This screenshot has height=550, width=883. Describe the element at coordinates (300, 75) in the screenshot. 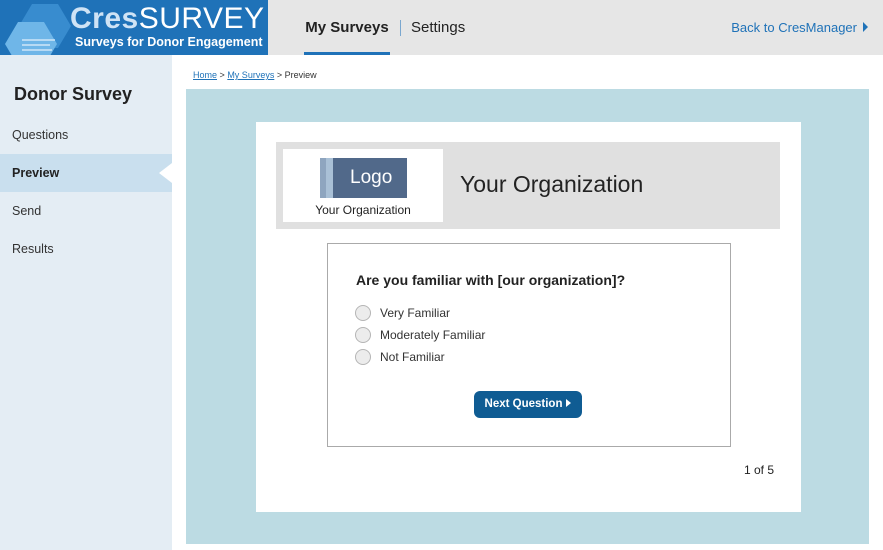

I see `breadcrumb-current: Preview` at that location.